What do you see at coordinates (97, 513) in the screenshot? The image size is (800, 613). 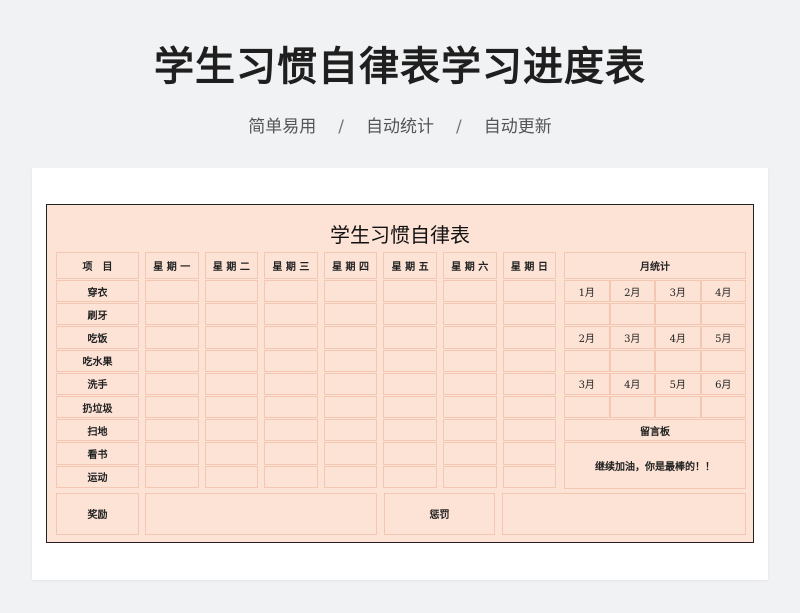 I see `reward-label: 奖励` at bounding box center [97, 513].